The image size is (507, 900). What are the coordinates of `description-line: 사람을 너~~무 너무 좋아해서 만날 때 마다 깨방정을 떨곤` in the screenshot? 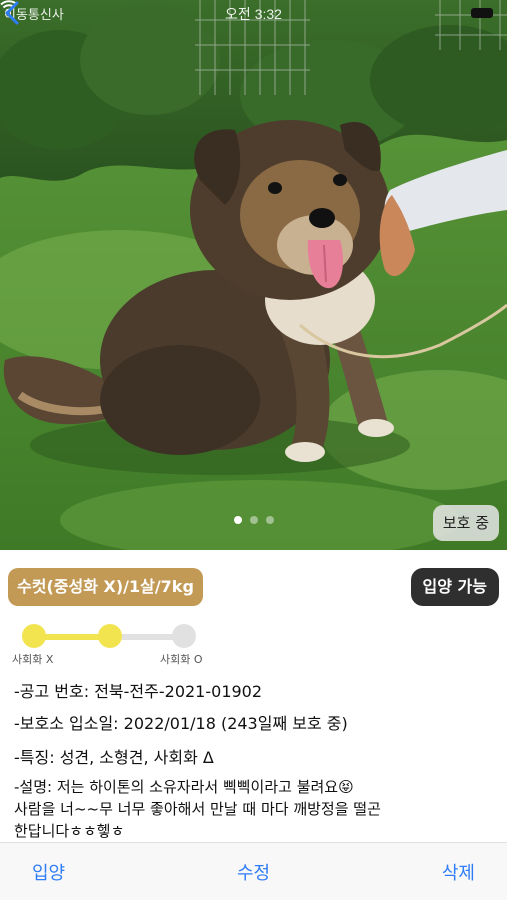 It's located at (197, 809).